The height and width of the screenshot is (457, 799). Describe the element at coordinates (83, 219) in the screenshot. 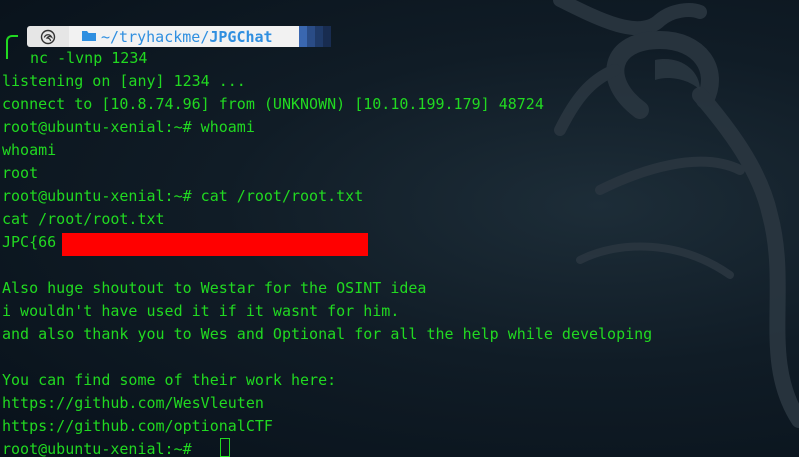

I see `terminal-line: cat /root/root.txt` at that location.